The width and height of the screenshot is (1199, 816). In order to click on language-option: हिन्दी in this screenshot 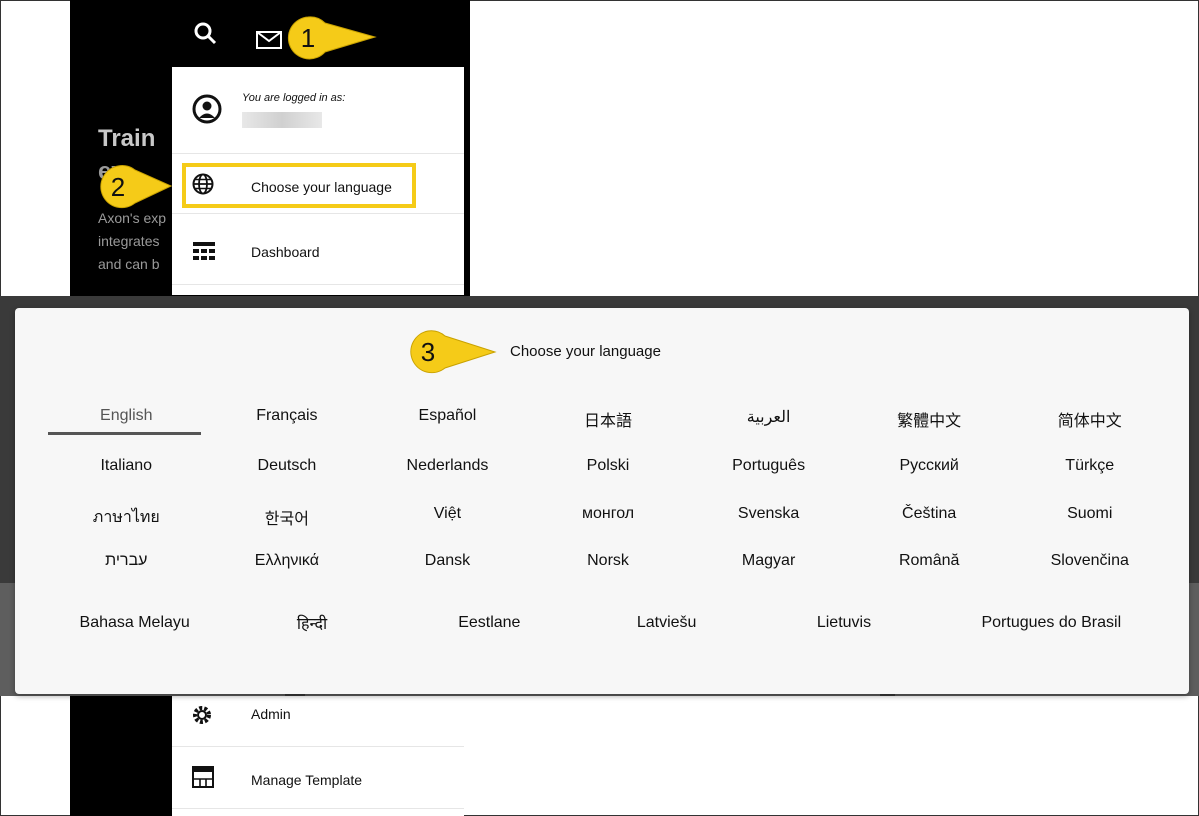, I will do `click(311, 623)`.